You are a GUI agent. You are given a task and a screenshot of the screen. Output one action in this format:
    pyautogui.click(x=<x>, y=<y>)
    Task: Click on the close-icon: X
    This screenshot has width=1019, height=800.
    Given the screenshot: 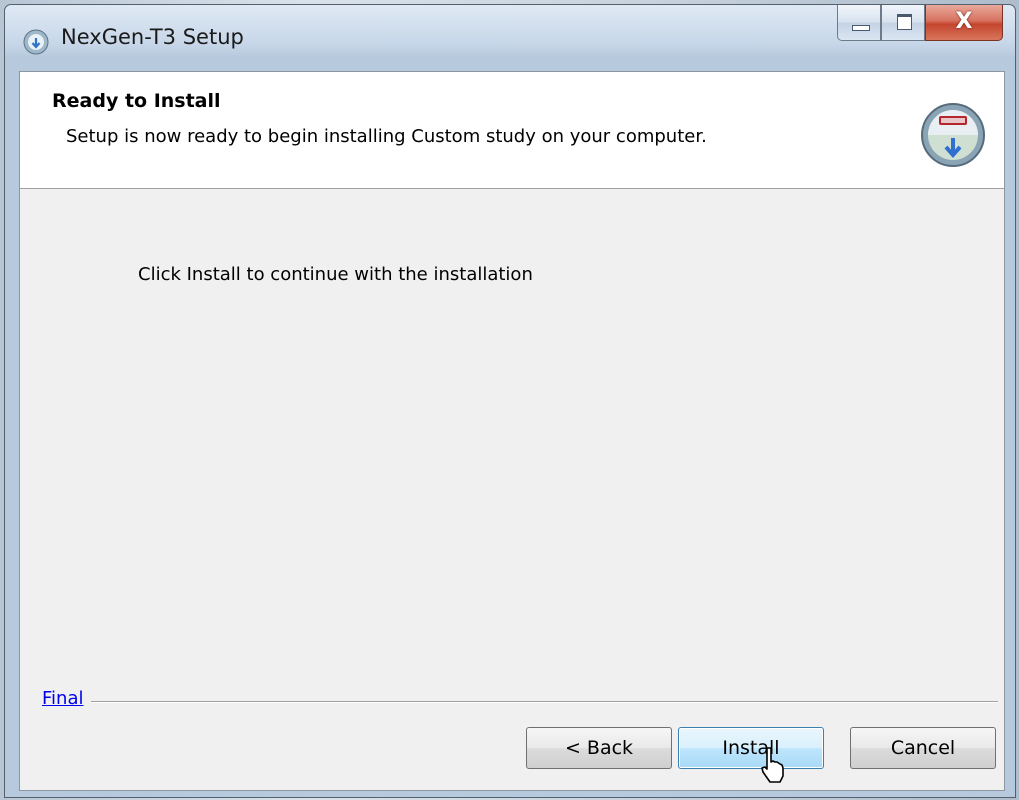 What is the action you would take?
    pyautogui.click(x=964, y=21)
    